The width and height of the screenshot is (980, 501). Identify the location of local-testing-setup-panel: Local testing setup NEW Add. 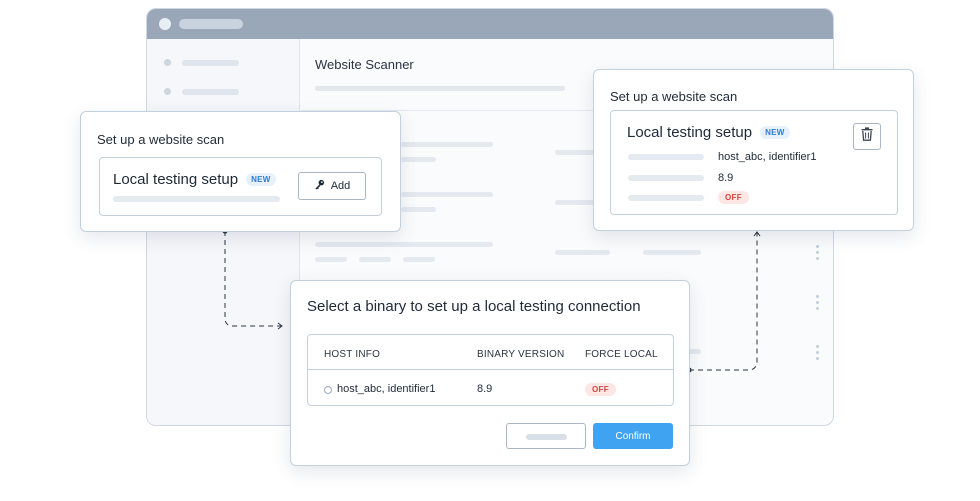
(240, 186).